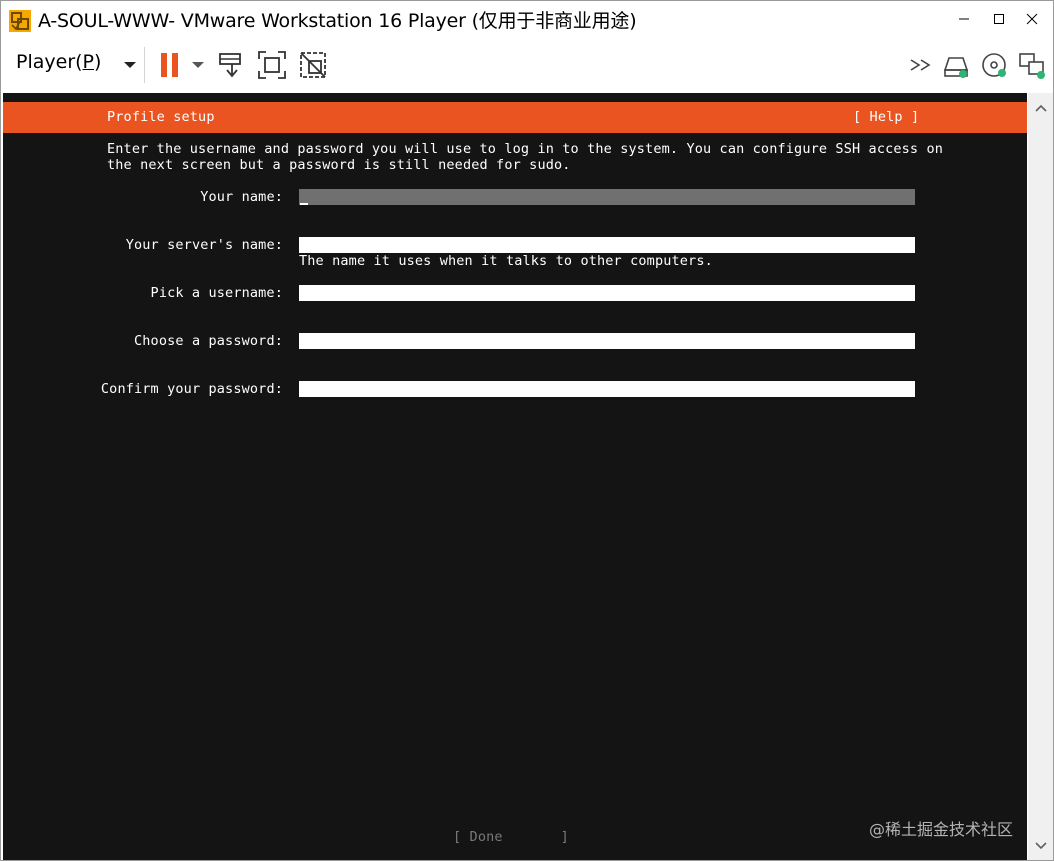  I want to click on minimize-icon, so click(964, 19).